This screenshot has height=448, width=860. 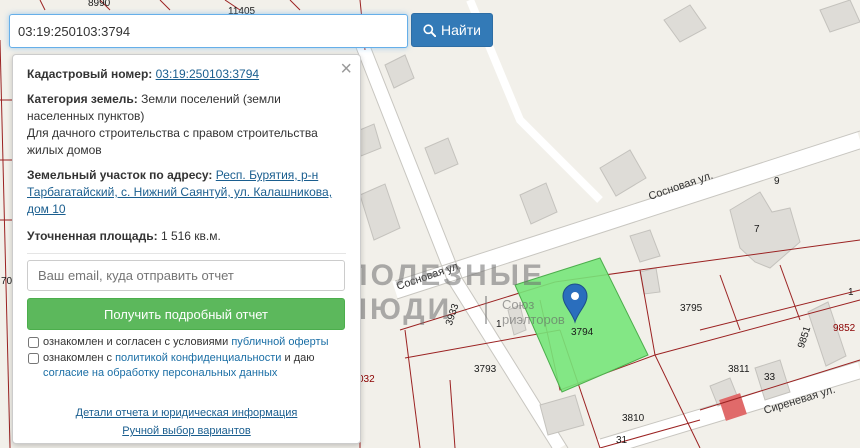 I want to click on area-row: Уточненная площадь: 1 516 кв.м., so click(x=186, y=236).